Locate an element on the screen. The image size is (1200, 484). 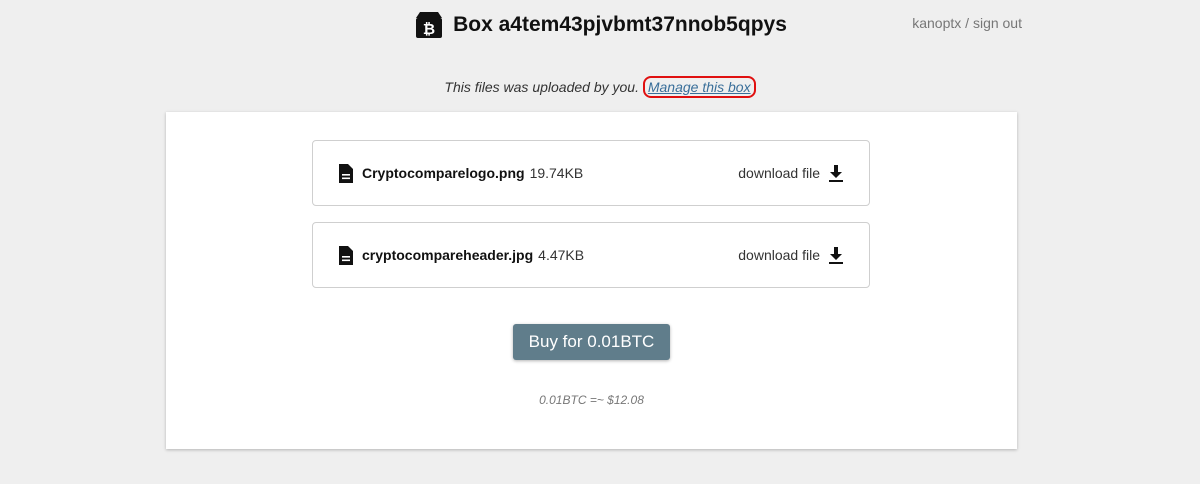
file-size: 4.47KB is located at coordinates (561, 255).